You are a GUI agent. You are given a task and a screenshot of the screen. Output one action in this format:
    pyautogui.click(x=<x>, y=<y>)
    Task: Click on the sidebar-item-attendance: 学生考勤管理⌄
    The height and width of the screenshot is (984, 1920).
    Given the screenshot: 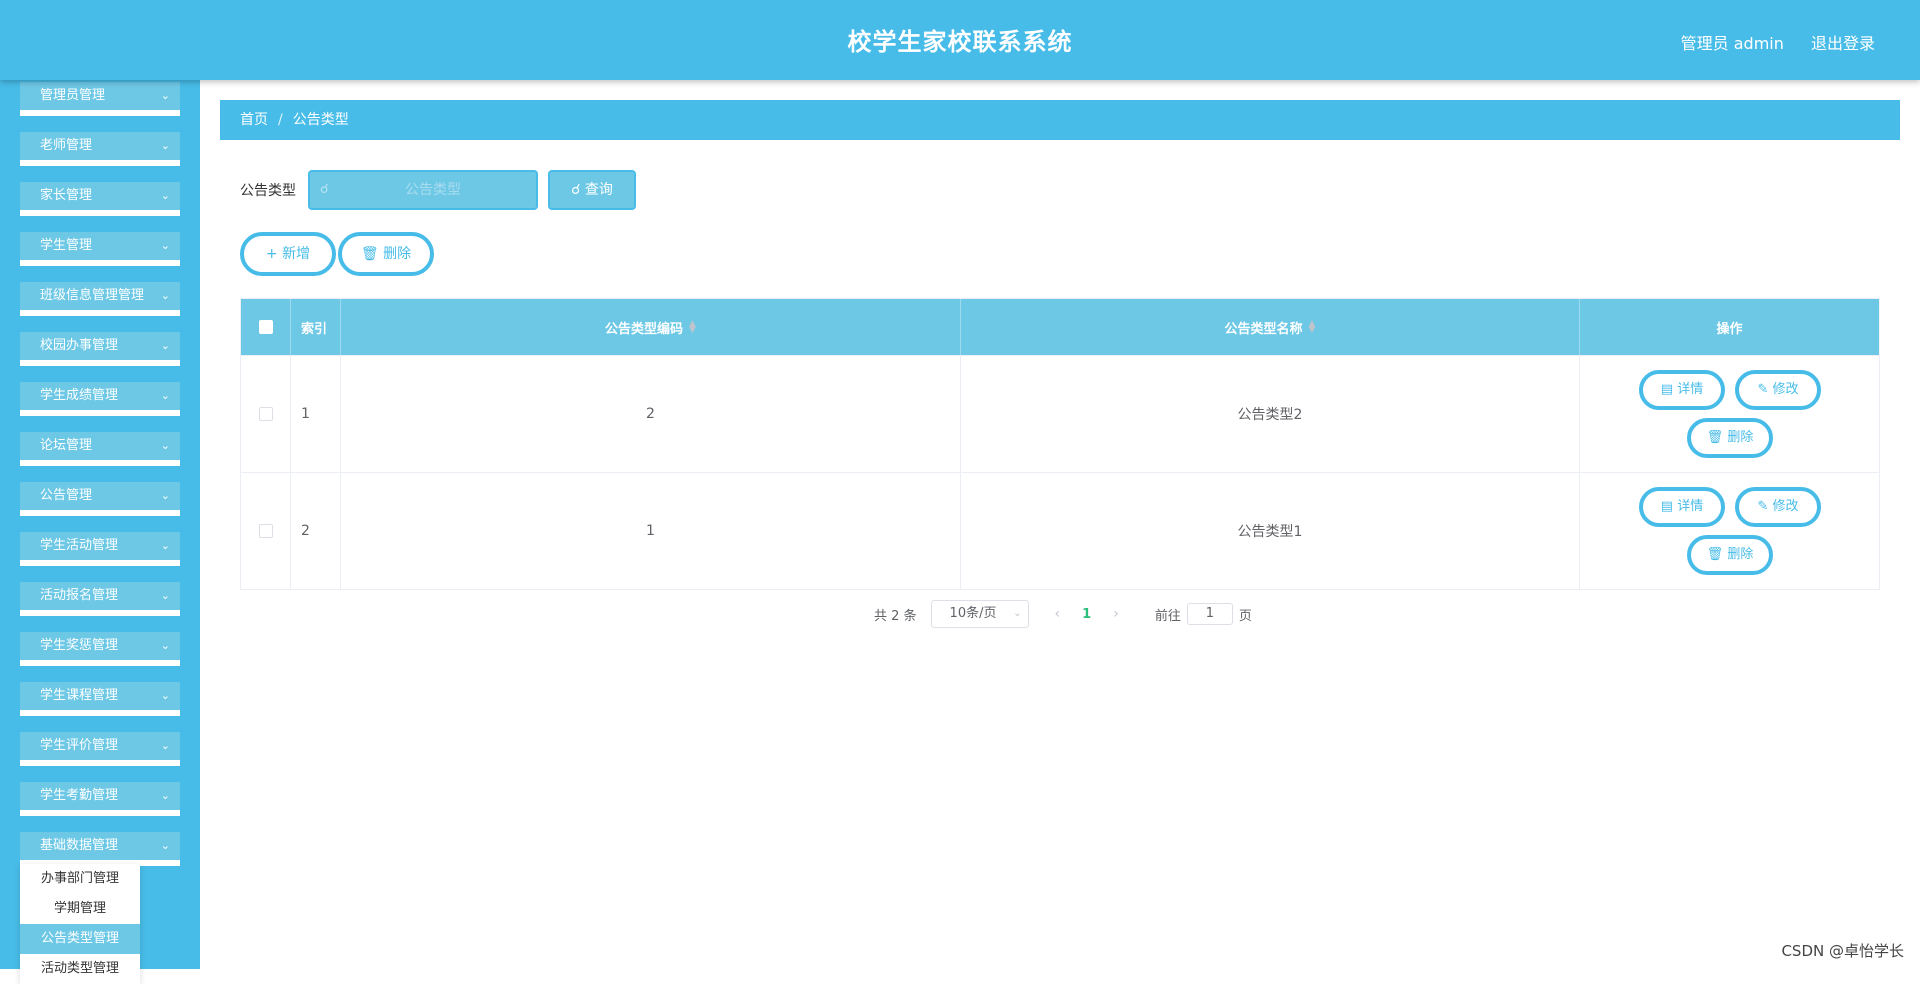 What is the action you would take?
    pyautogui.click(x=100, y=799)
    